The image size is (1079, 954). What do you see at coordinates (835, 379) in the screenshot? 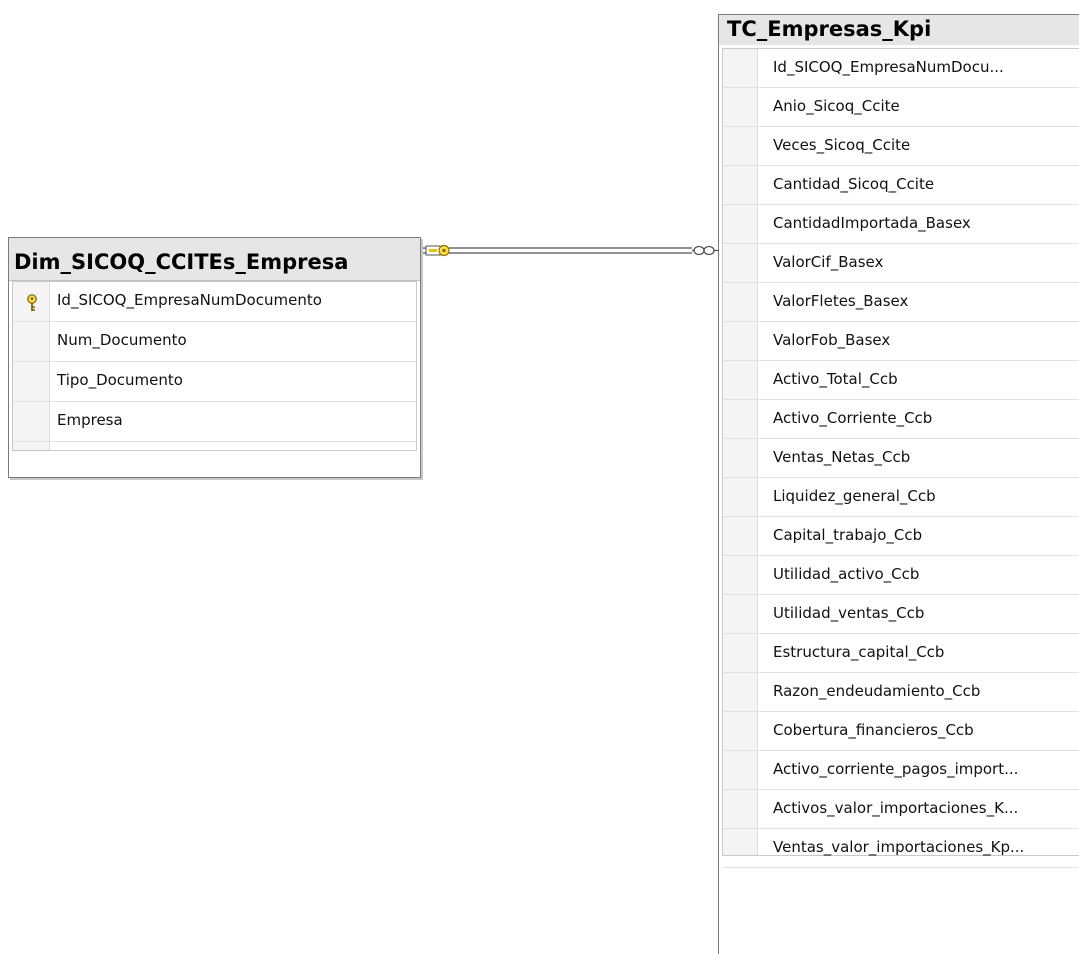
I see `column-name: Activo_Total_Ccb` at bounding box center [835, 379].